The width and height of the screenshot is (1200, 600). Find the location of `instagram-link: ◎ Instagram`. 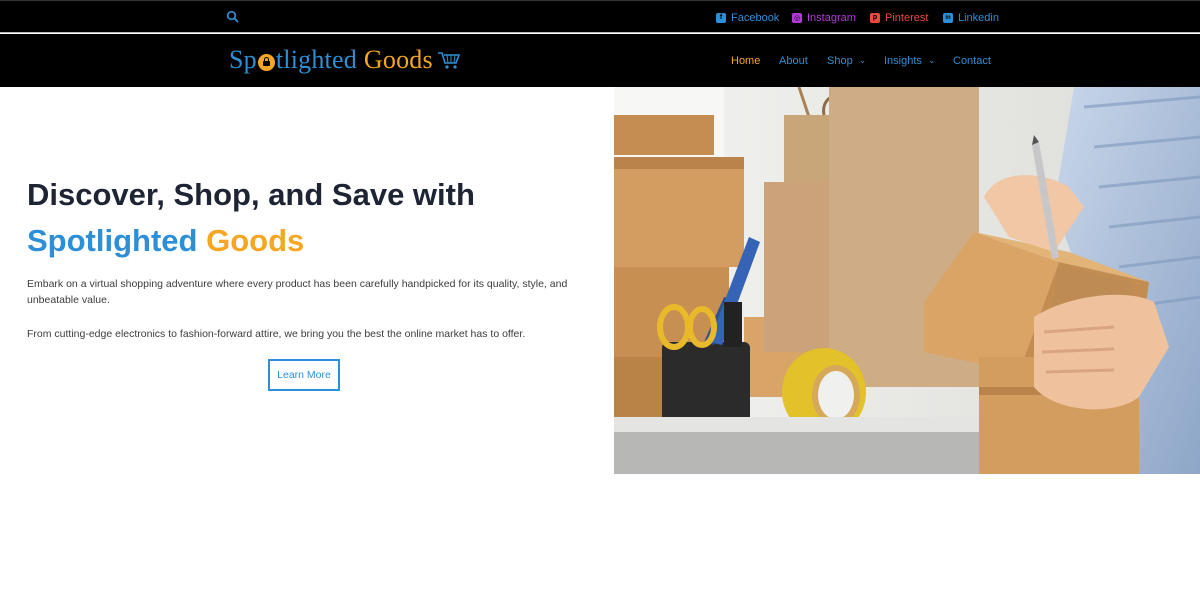

instagram-link: ◎ Instagram is located at coordinates (824, 17).